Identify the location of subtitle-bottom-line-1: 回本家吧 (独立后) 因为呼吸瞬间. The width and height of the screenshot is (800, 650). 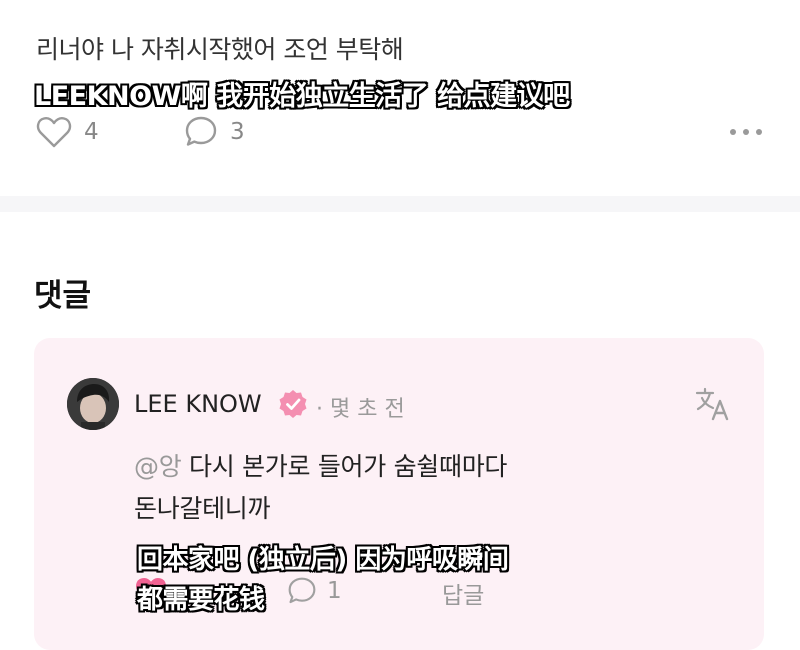
(323, 560).